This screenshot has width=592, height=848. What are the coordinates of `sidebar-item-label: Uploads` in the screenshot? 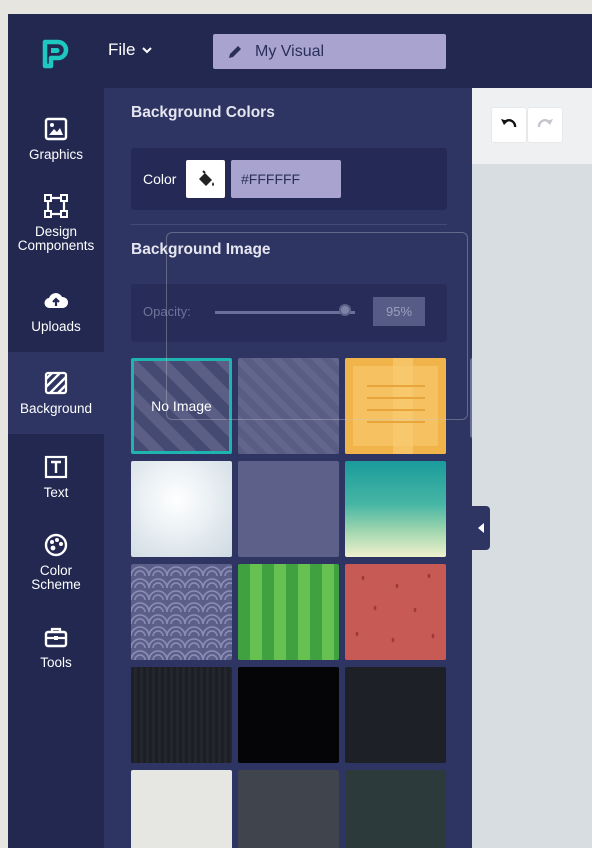 It's located at (56, 326).